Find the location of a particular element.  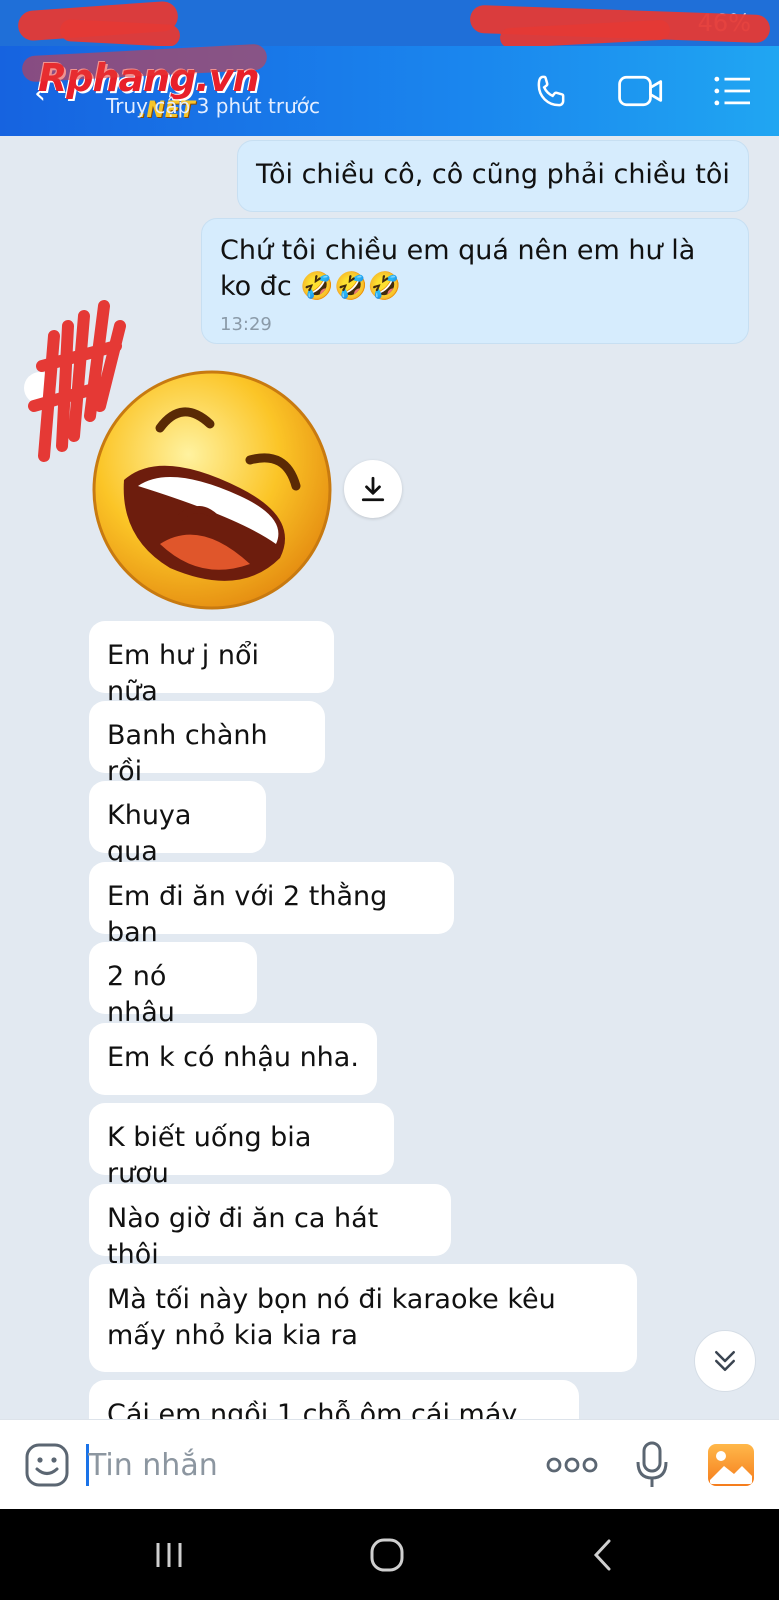

incoming-message: K biết uống bia rượu is located at coordinates (241, 1146).